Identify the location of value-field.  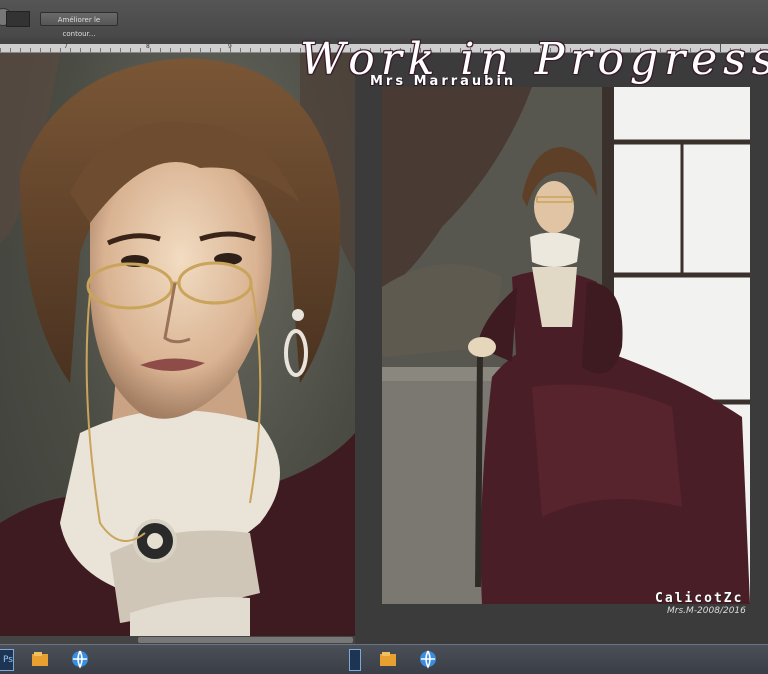
(18, 19).